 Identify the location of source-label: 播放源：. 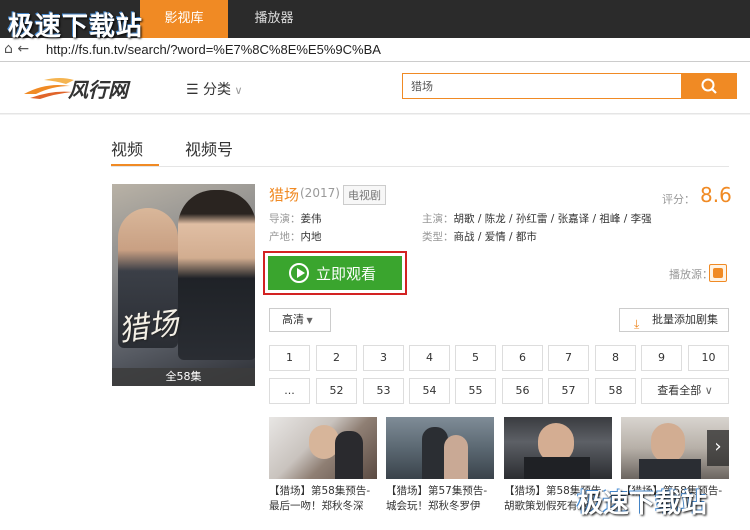
(691, 274).